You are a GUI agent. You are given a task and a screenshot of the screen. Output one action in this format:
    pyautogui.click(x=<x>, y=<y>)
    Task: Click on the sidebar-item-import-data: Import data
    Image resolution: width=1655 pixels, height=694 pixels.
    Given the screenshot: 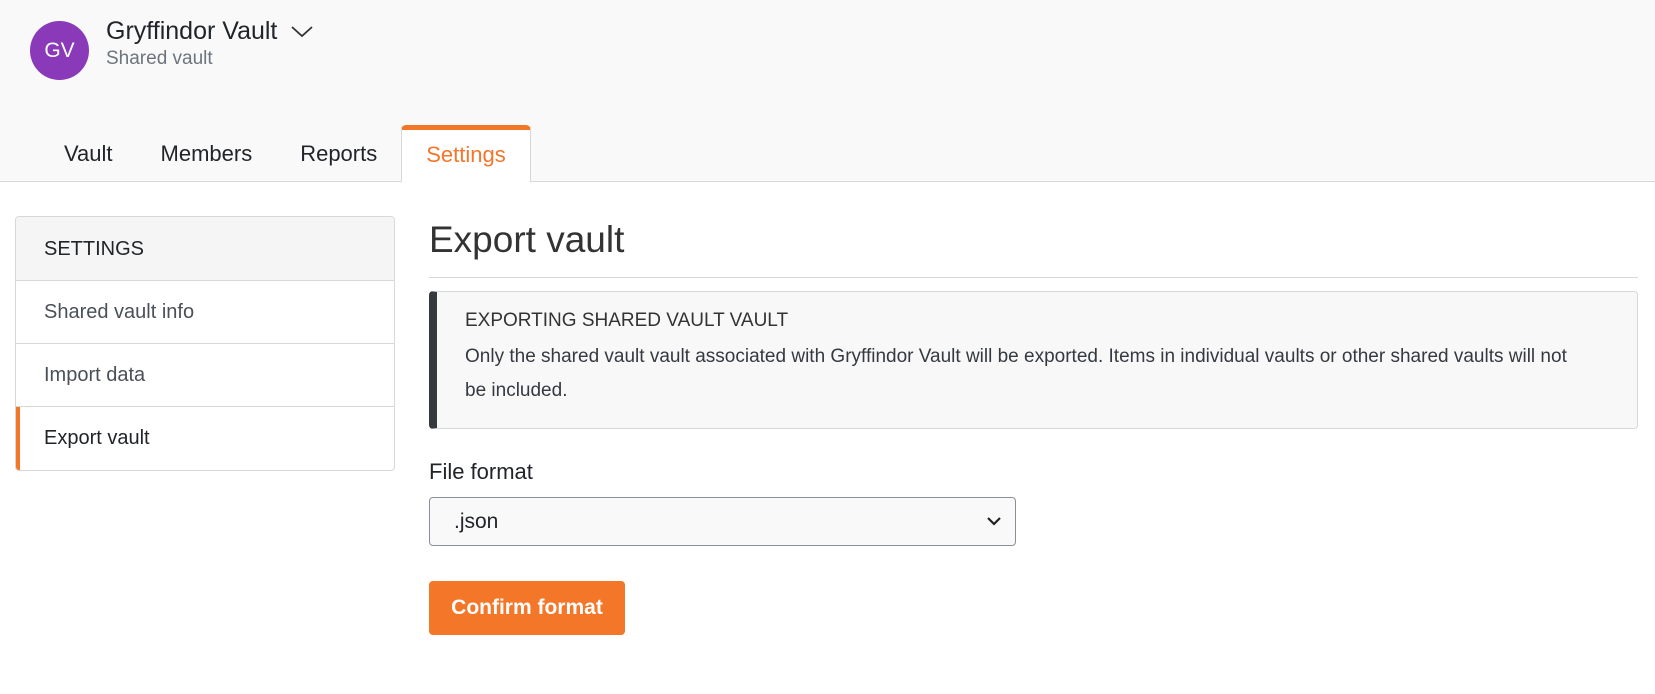 What is the action you would take?
    pyautogui.click(x=205, y=375)
    